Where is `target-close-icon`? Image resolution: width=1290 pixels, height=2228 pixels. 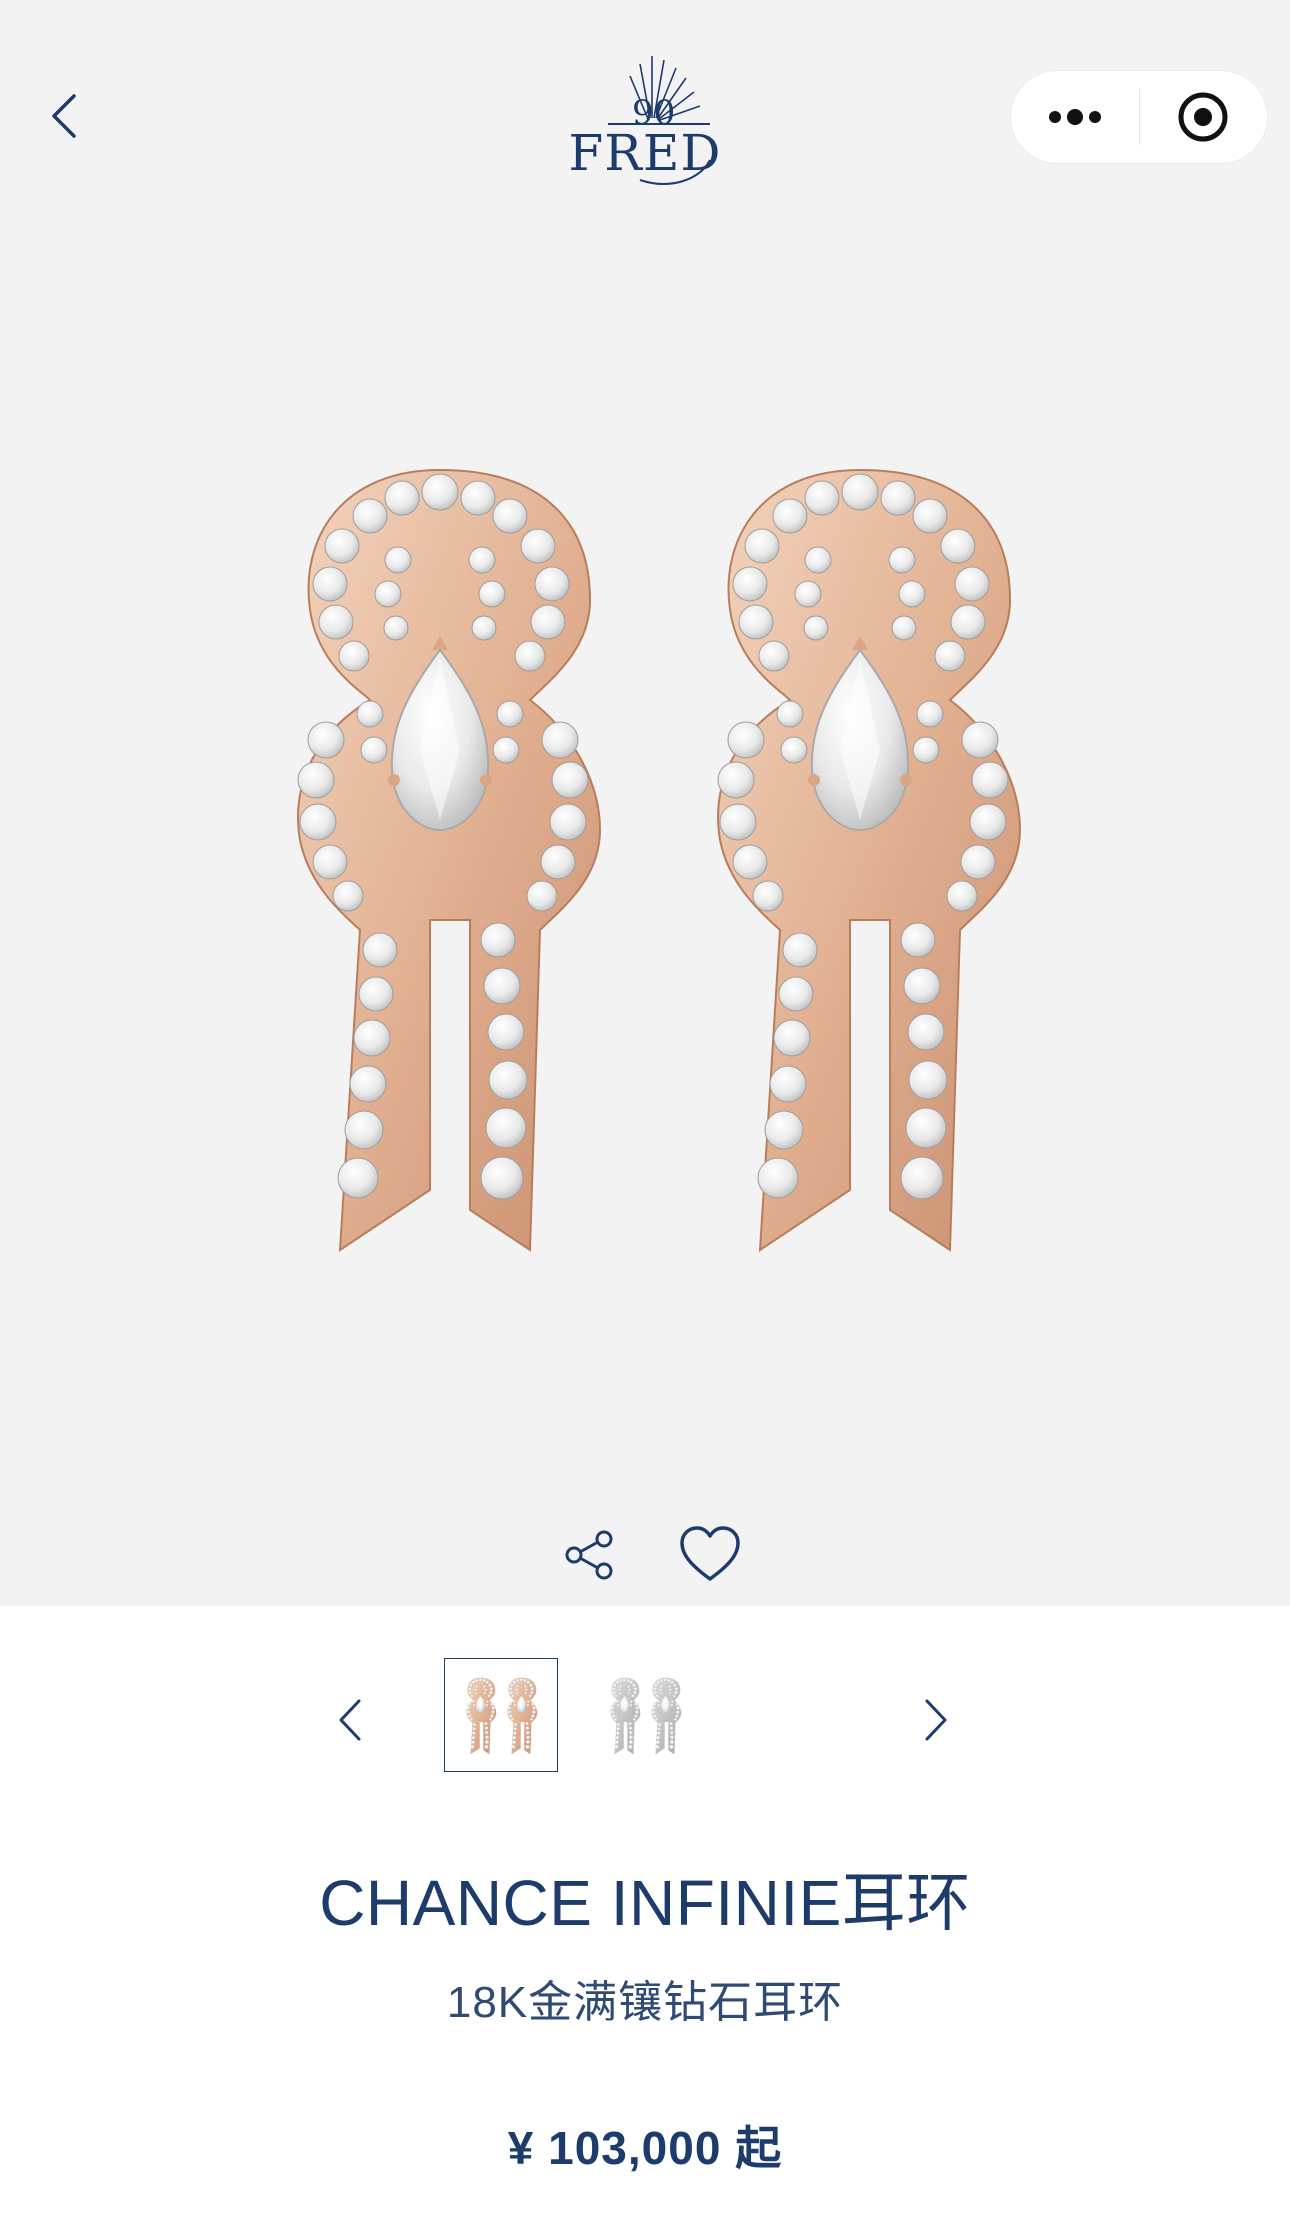
target-close-icon is located at coordinates (1203, 117).